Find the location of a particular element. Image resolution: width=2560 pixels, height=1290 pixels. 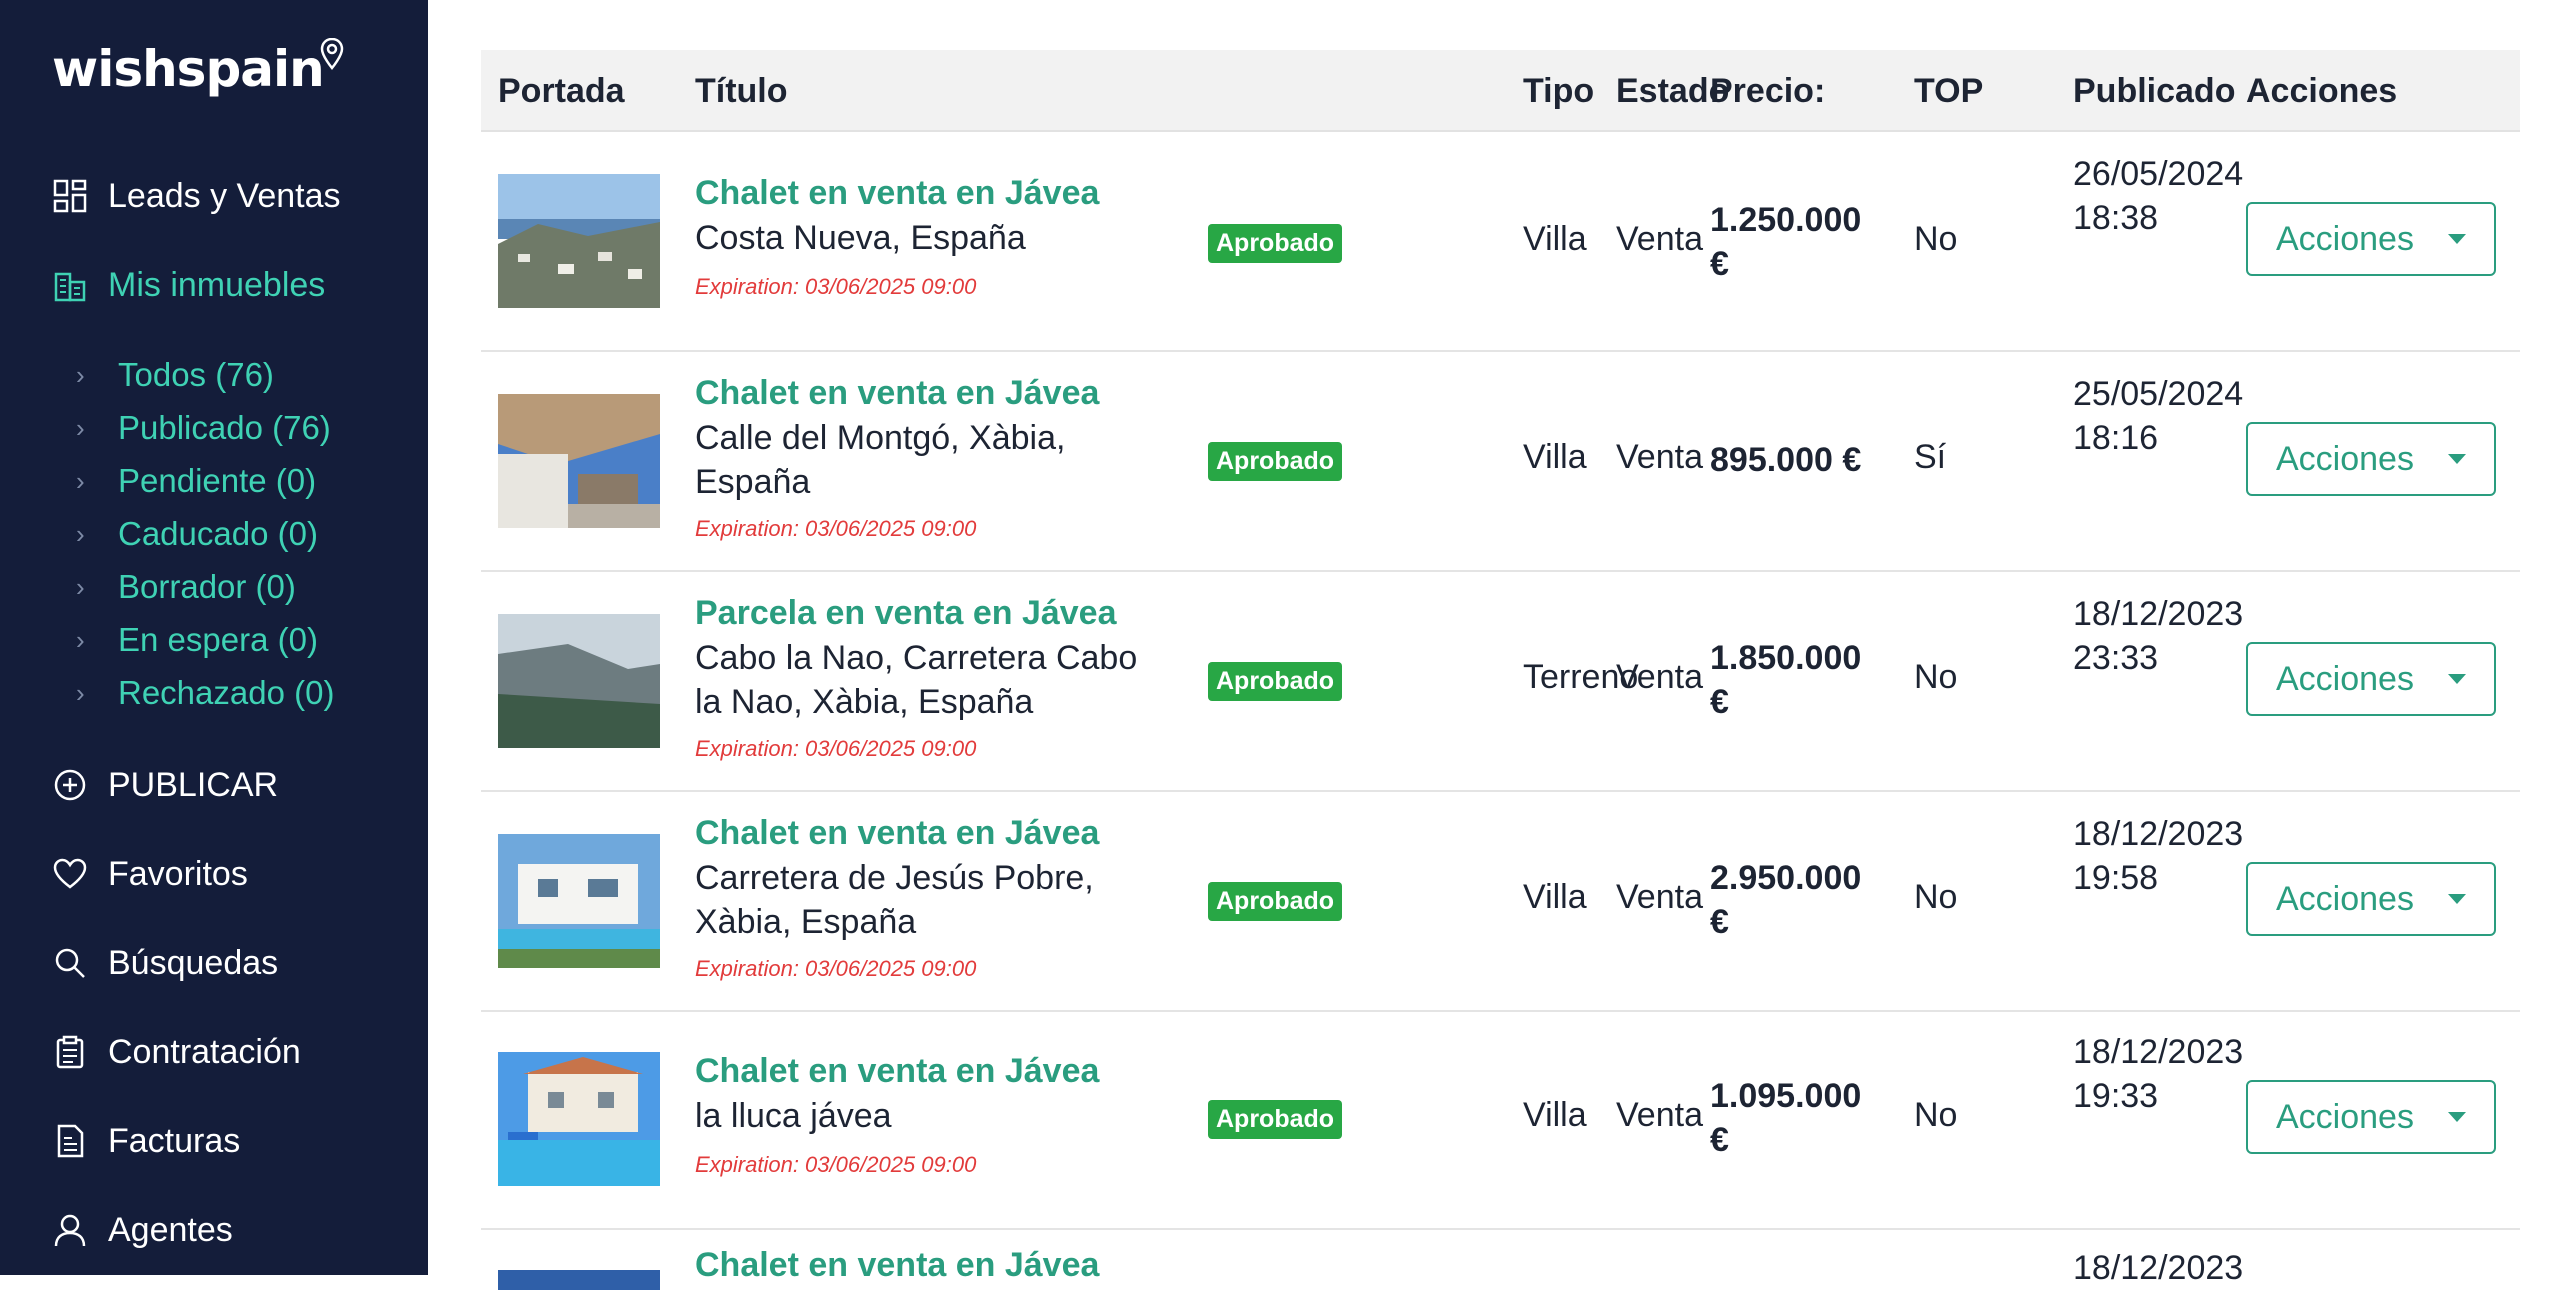

property-top: Sí is located at coordinates (1930, 457).